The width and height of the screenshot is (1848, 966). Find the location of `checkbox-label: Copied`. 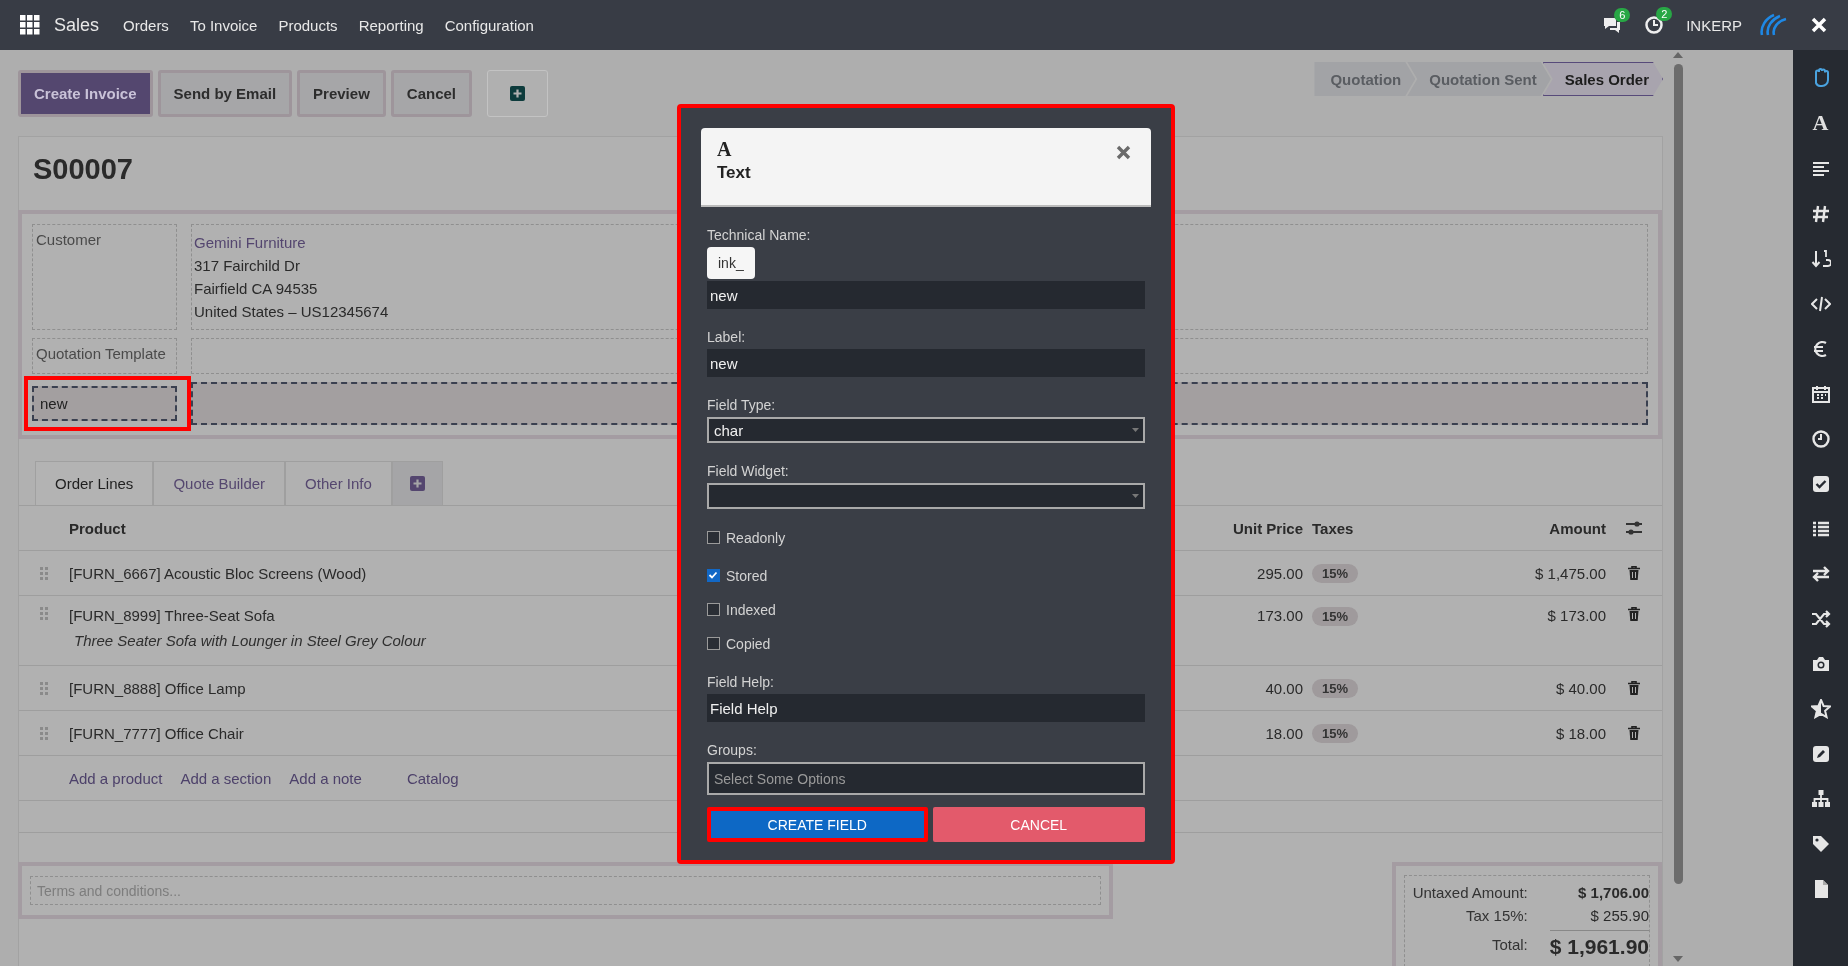

checkbox-label: Copied is located at coordinates (748, 643).